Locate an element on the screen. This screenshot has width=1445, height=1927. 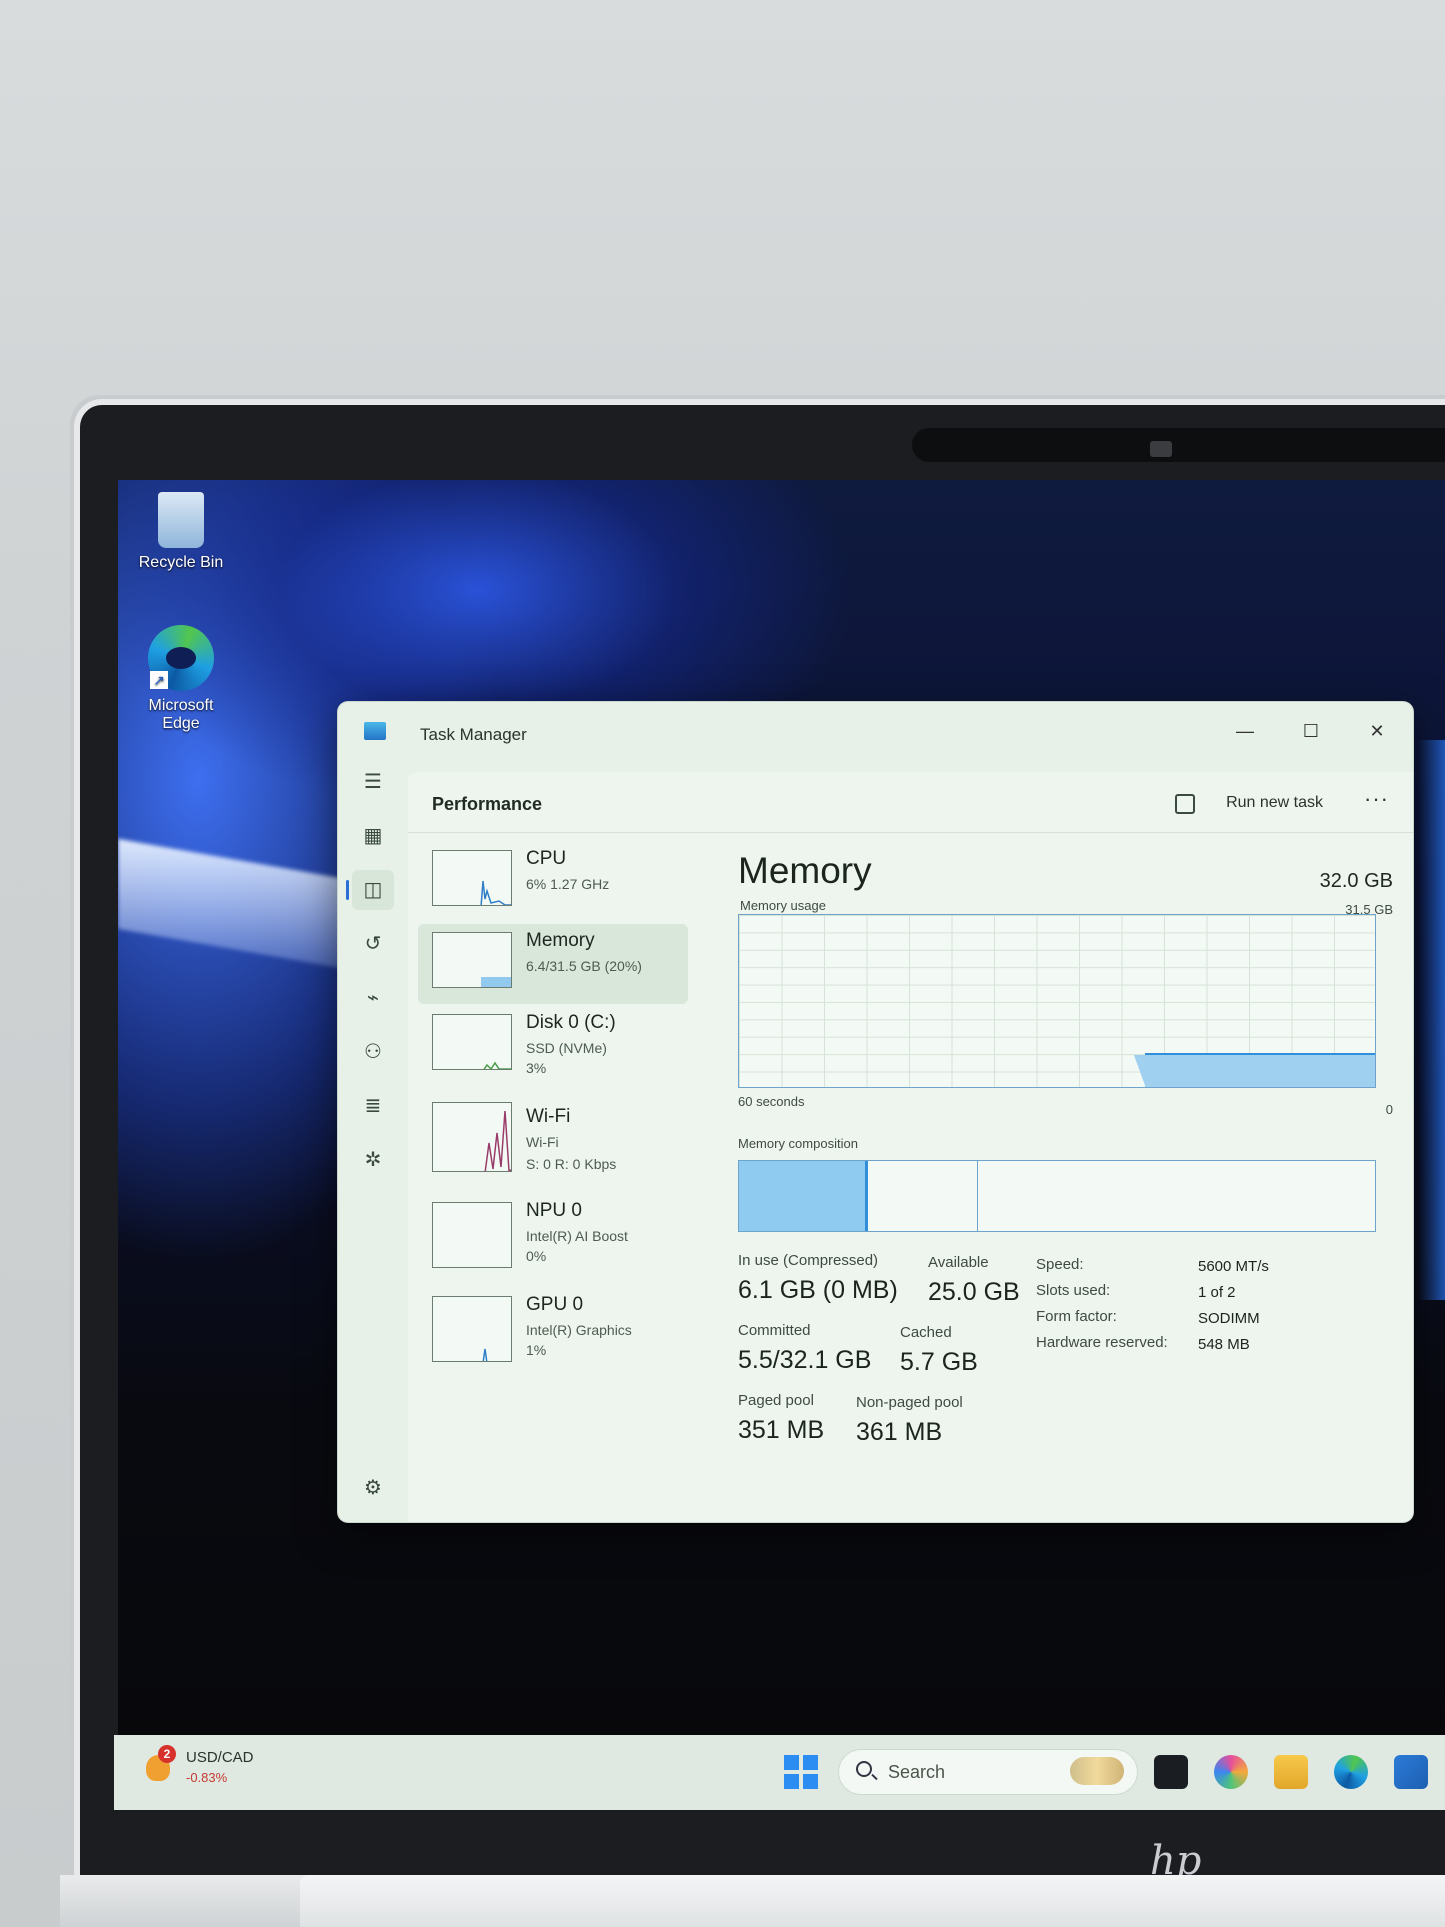
page-header: Performance Run new task ··· is located at coordinates (910, 802).